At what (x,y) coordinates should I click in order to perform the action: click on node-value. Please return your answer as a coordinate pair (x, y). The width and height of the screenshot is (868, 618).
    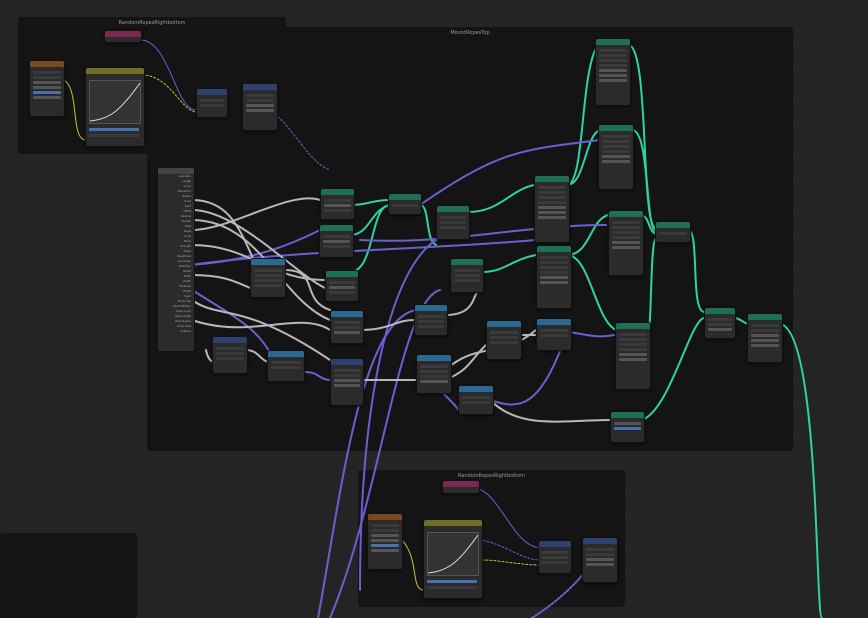
    Looking at the image, I should click on (461, 487).